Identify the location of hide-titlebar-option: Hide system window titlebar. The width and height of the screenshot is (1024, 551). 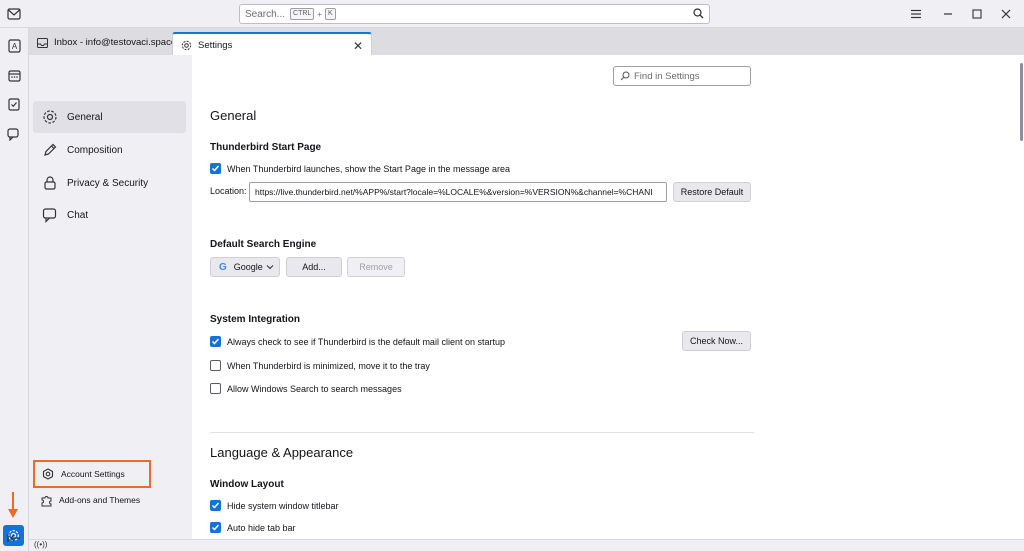
(274, 505).